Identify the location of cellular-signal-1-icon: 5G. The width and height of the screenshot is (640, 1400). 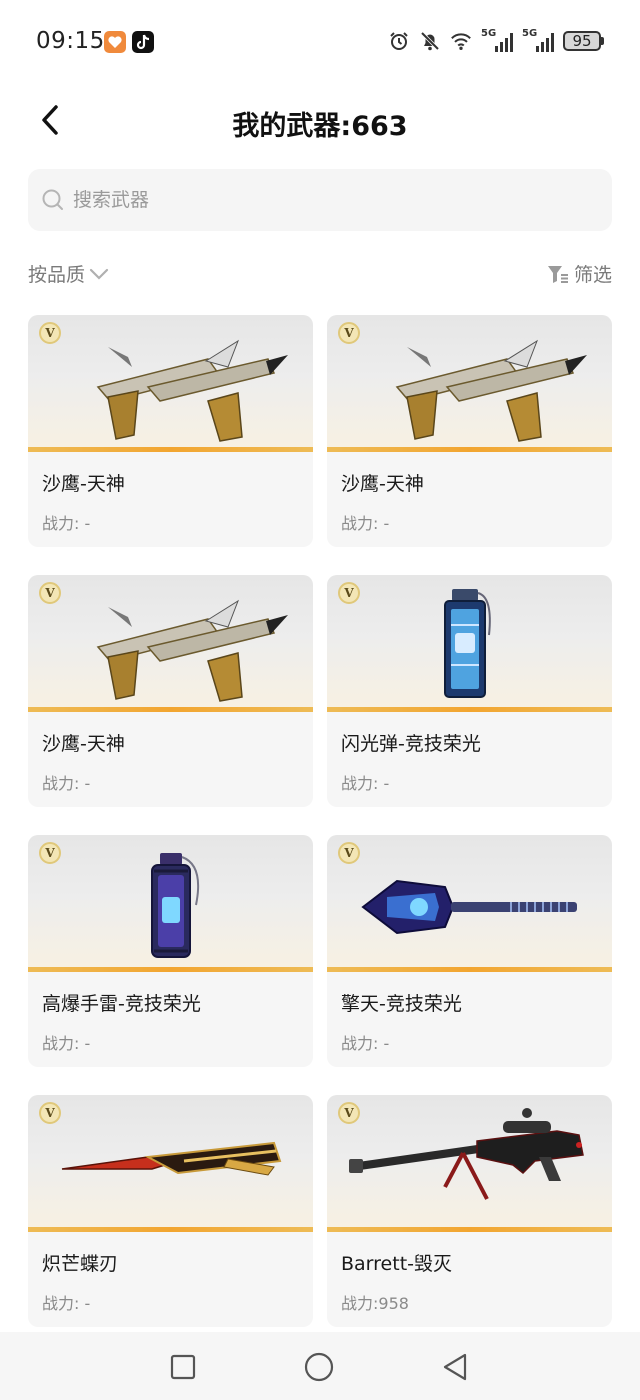
(497, 40).